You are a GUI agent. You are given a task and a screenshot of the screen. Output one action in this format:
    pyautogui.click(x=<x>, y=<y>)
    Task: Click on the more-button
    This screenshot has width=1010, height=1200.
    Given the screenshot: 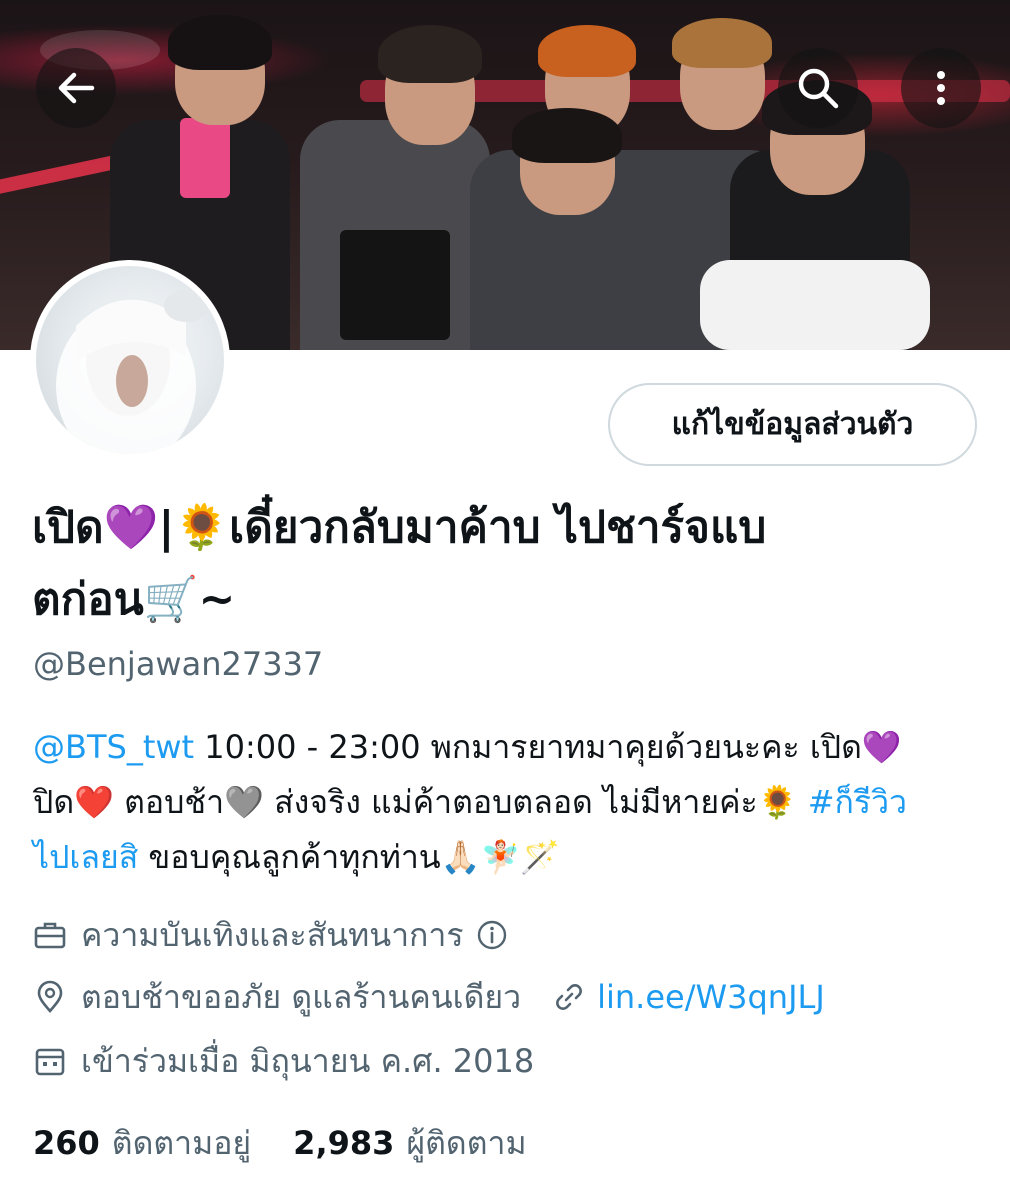 What is the action you would take?
    pyautogui.click(x=941, y=88)
    